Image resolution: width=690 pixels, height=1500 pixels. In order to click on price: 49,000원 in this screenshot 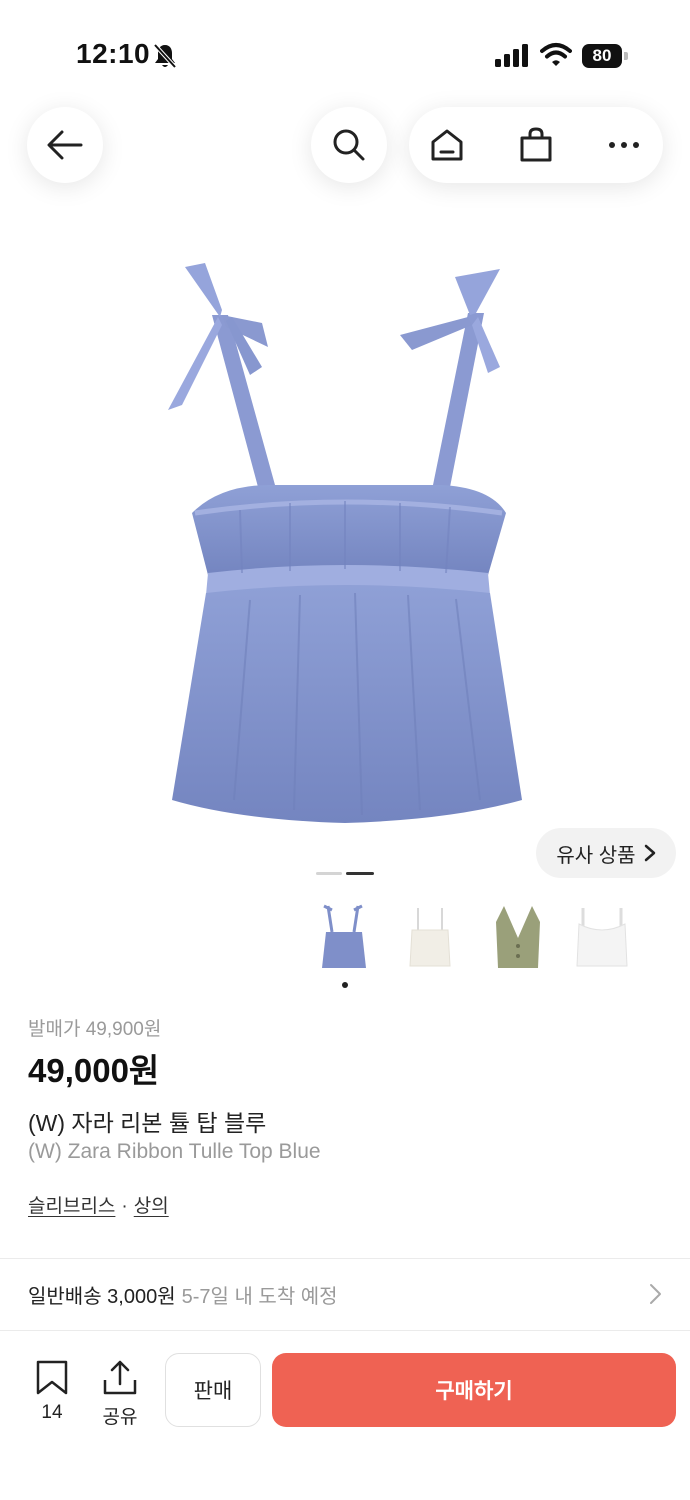, I will do `click(94, 1070)`.